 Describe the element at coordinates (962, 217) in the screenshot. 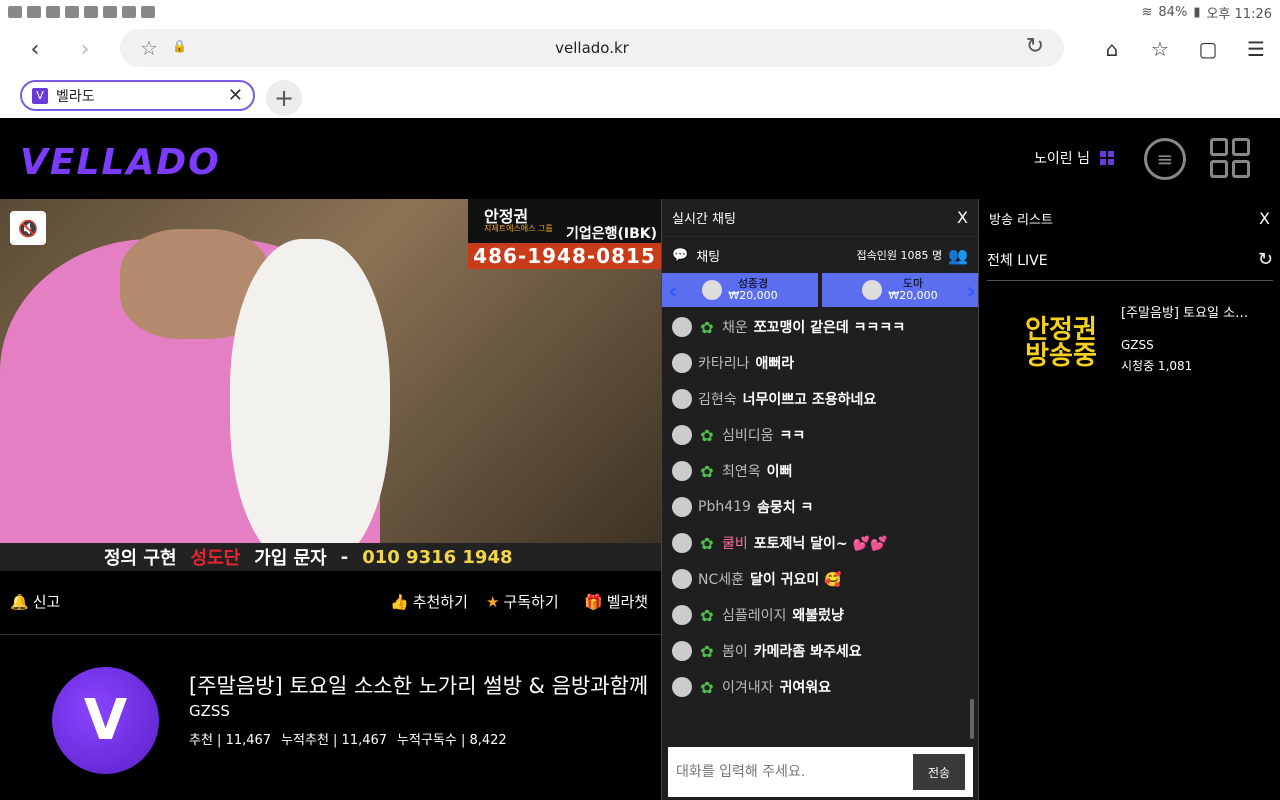

I see `close-chat-button: X` at that location.